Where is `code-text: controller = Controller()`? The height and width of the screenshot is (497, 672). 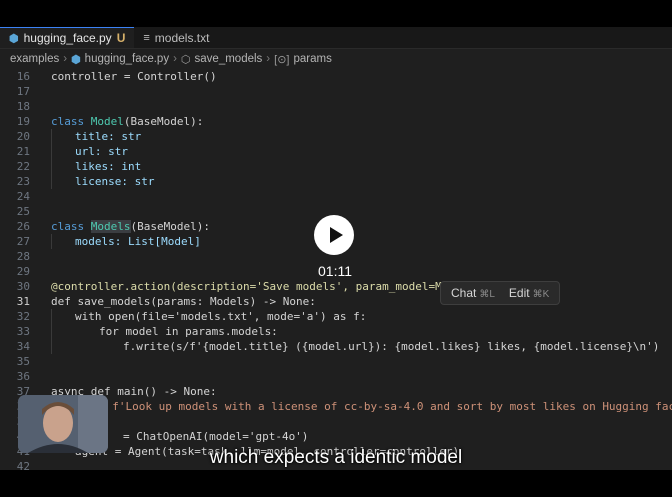
code-text: controller = Controller() is located at coordinates (134, 76).